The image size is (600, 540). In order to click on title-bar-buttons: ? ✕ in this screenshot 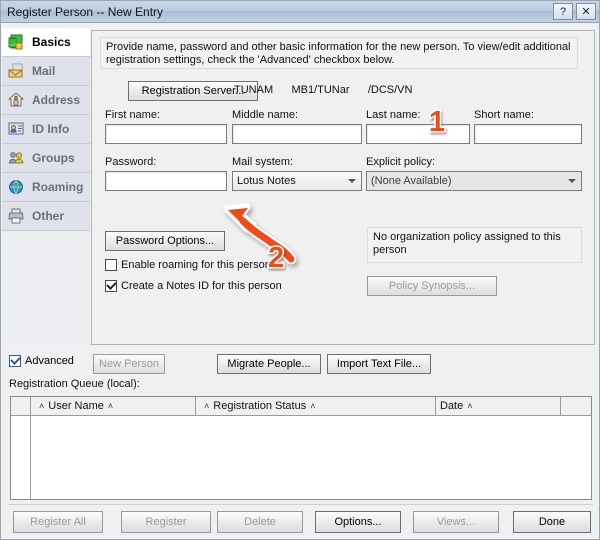, I will do `click(574, 11)`.